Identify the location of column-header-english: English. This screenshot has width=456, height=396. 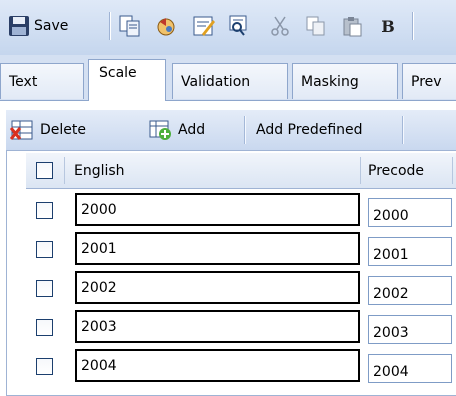
(99, 170).